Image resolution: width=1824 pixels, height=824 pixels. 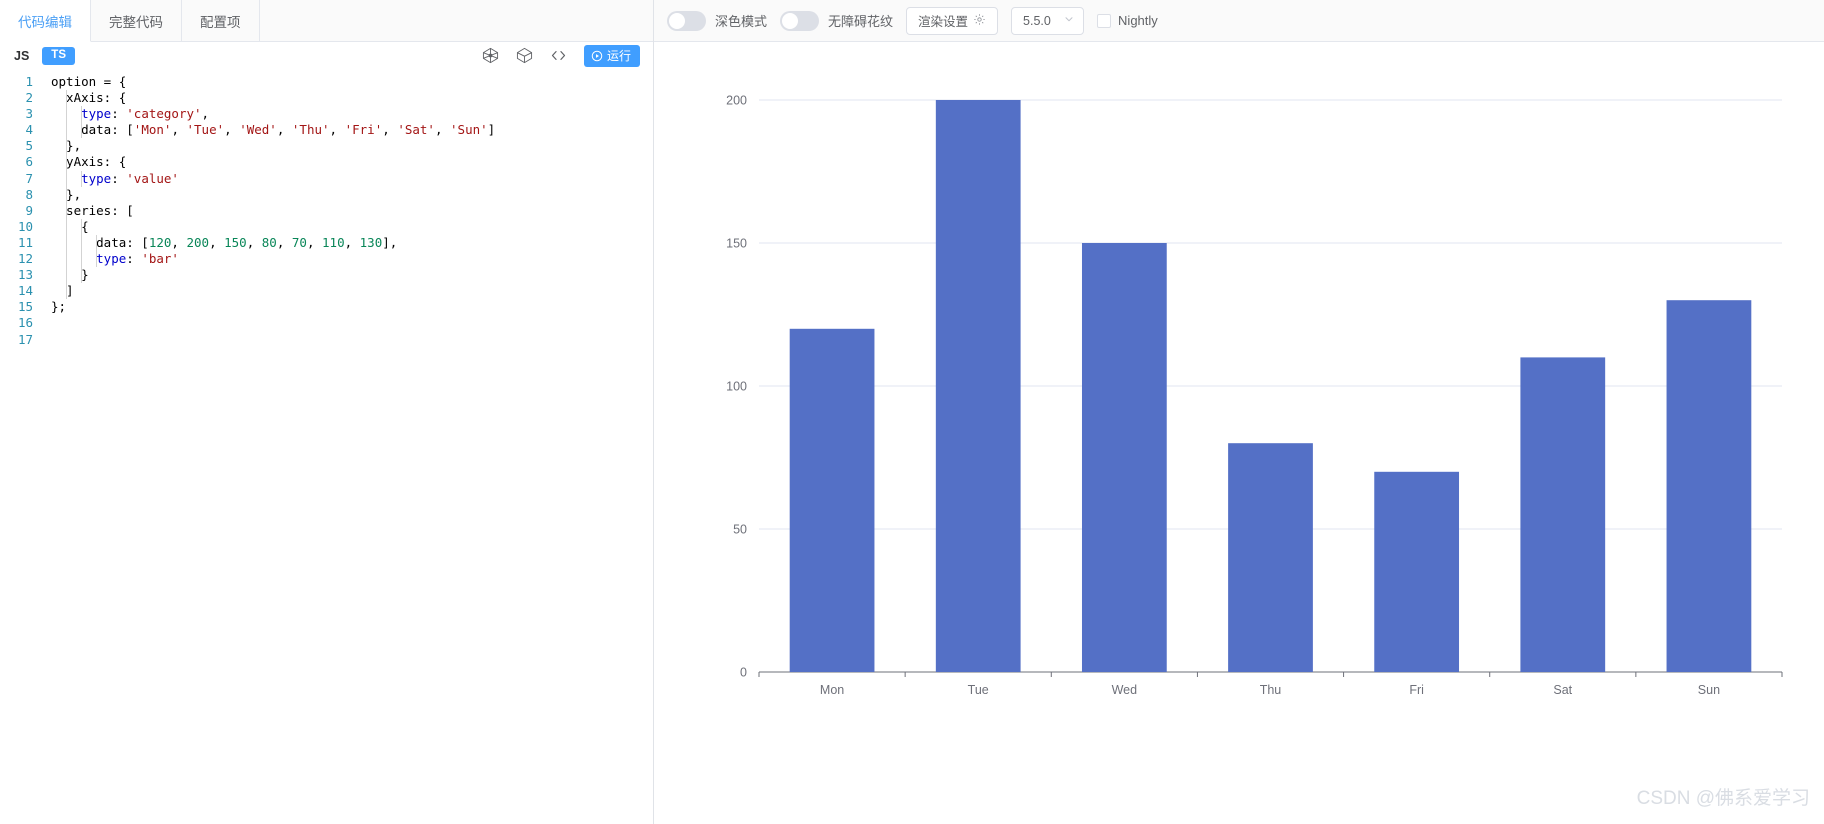 What do you see at coordinates (1037, 20) in the screenshot?
I see `version-value: 5.5.0` at bounding box center [1037, 20].